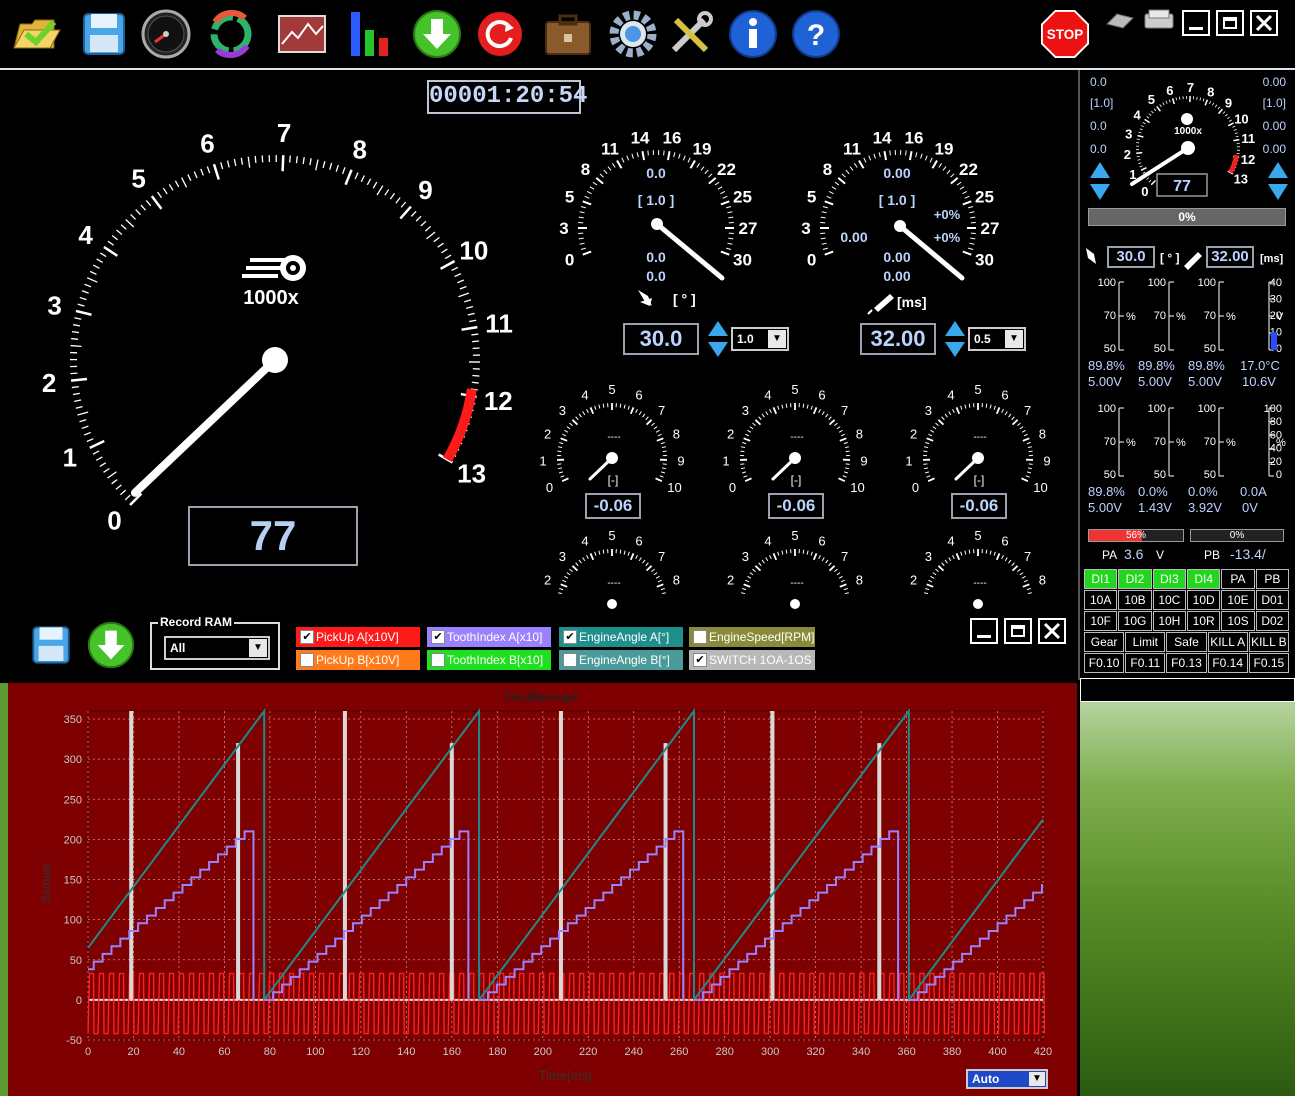 Image resolution: width=1295 pixels, height=1096 pixels. Describe the element at coordinates (1052, 631) in the screenshot. I see `osc-close-button` at that location.